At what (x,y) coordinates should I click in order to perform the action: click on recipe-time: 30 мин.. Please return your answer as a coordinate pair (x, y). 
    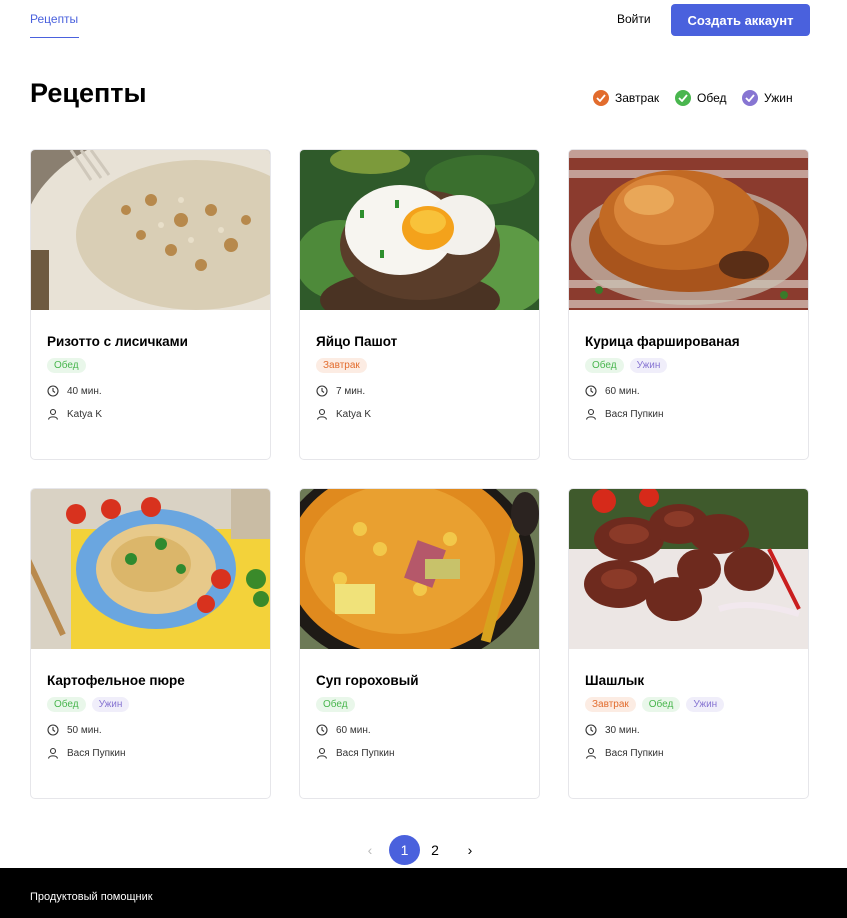
    Looking at the image, I should click on (612, 730).